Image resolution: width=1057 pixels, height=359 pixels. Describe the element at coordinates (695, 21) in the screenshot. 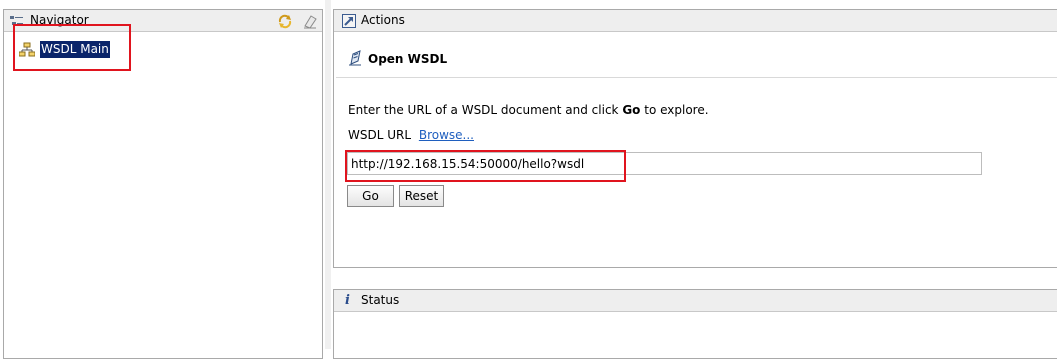

I see `actions-titlebar: Actions` at that location.